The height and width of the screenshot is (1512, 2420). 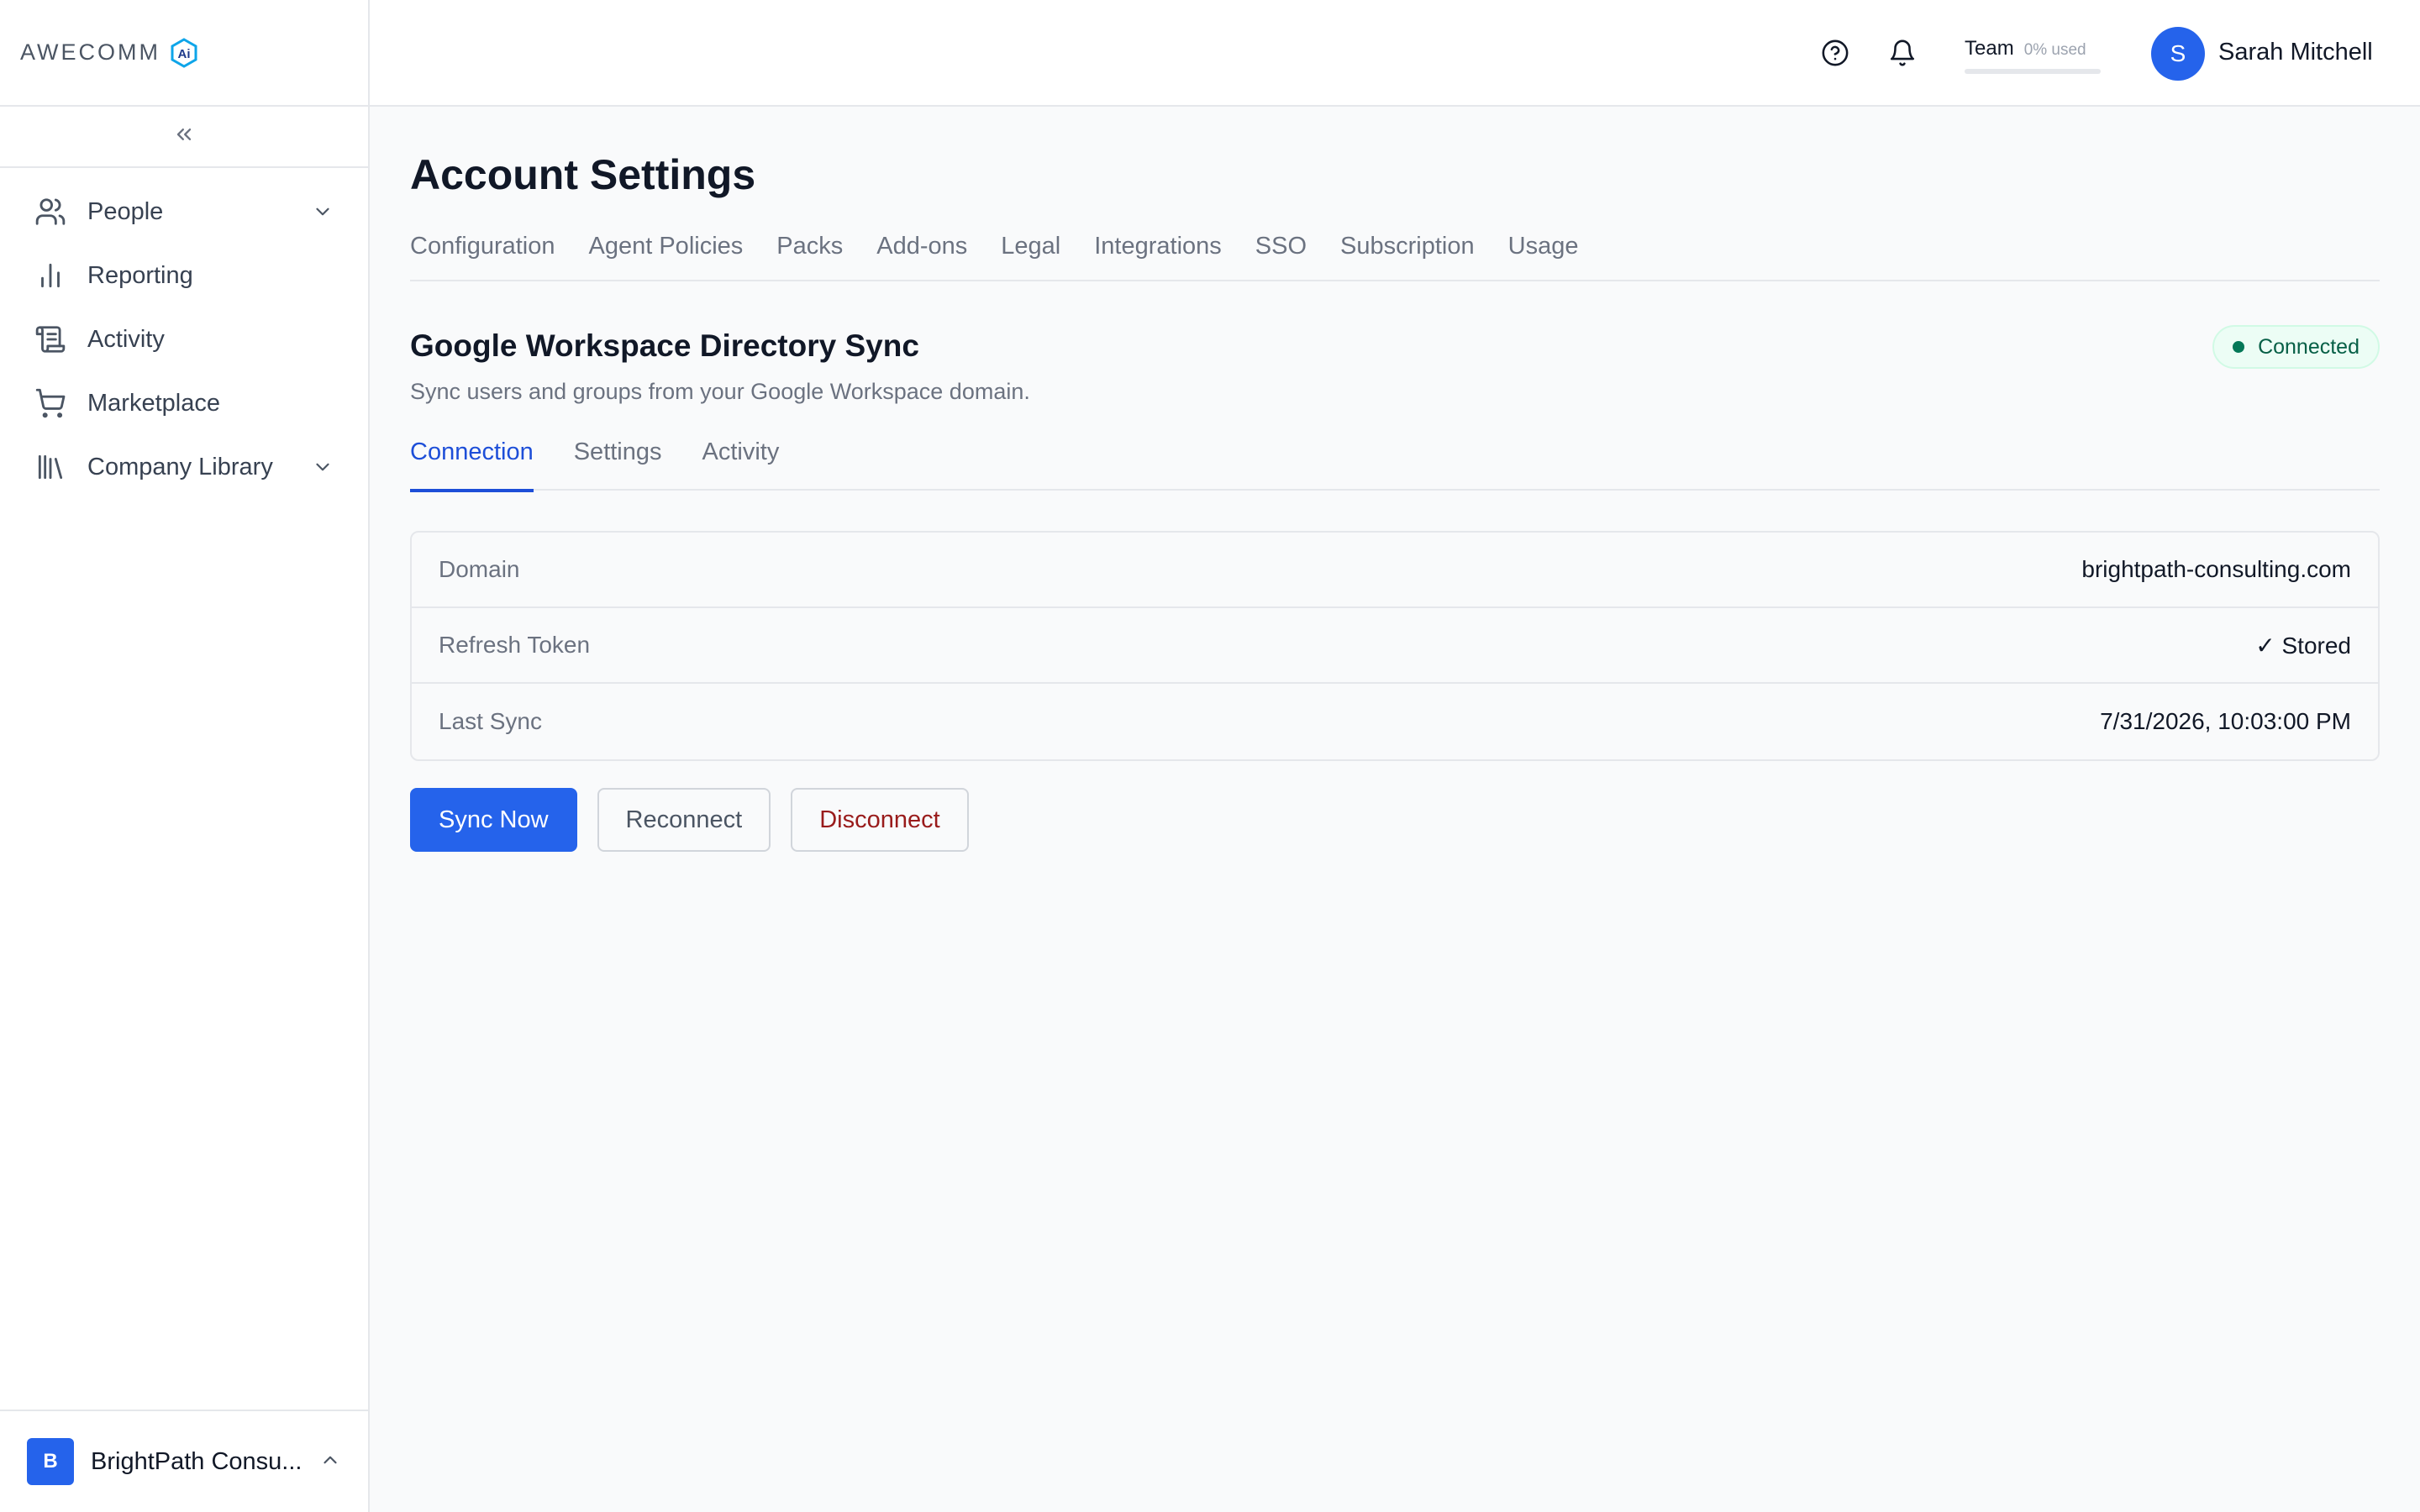 I want to click on sidebar-item-label: People, so click(x=125, y=211).